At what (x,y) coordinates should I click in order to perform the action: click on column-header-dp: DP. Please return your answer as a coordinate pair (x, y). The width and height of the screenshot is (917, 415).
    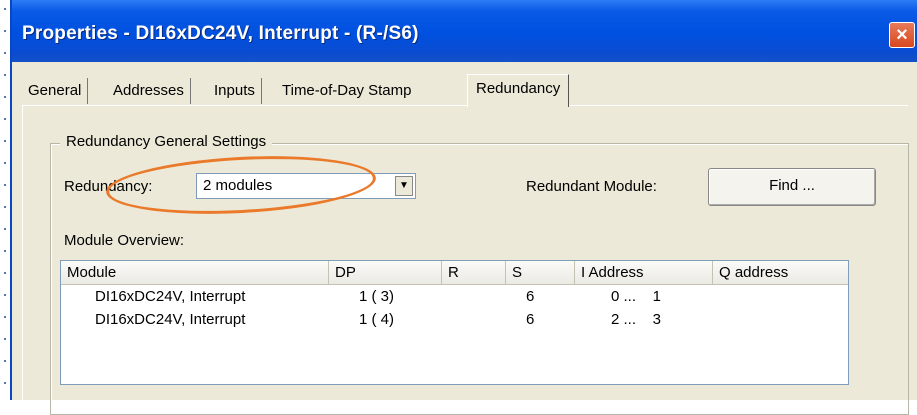
    Looking at the image, I should click on (385, 273).